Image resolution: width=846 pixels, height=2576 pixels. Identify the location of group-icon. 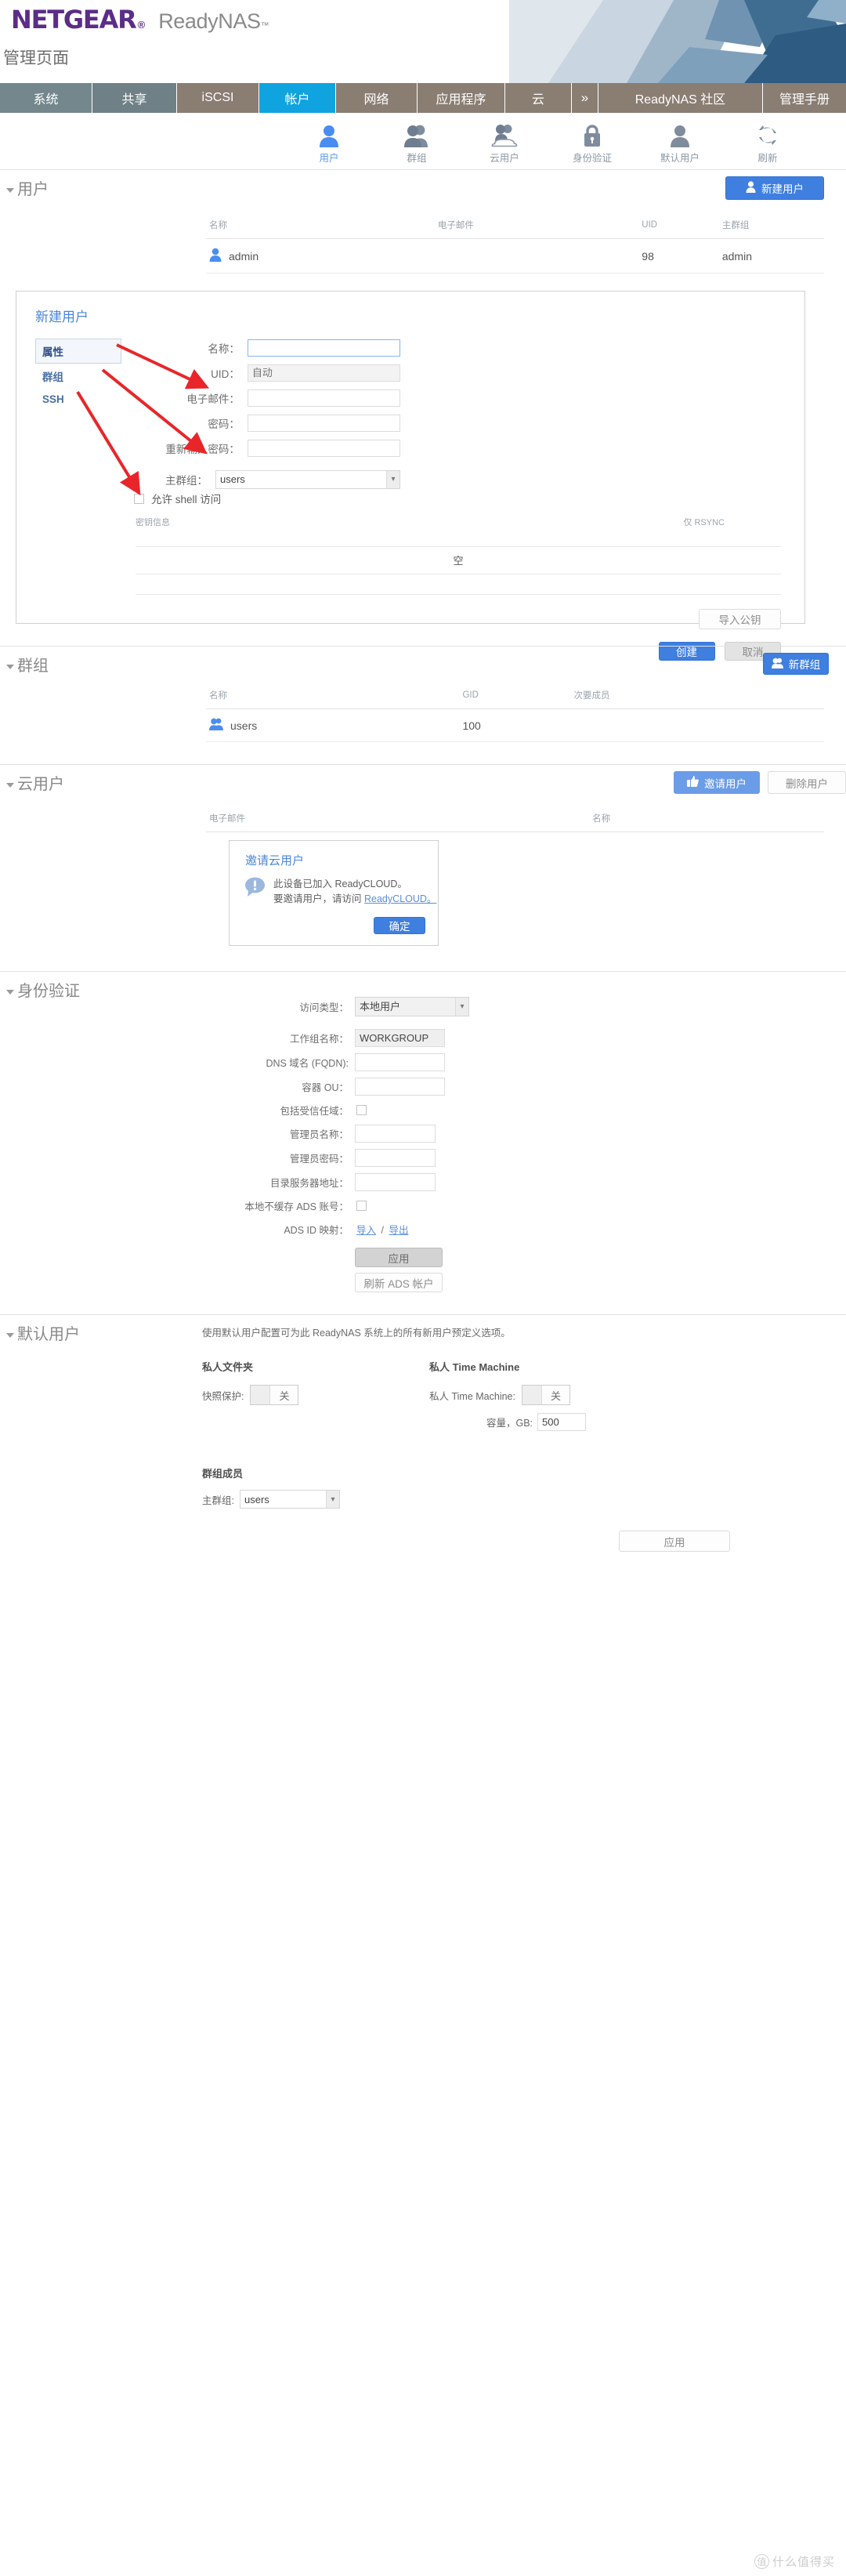
(416, 134).